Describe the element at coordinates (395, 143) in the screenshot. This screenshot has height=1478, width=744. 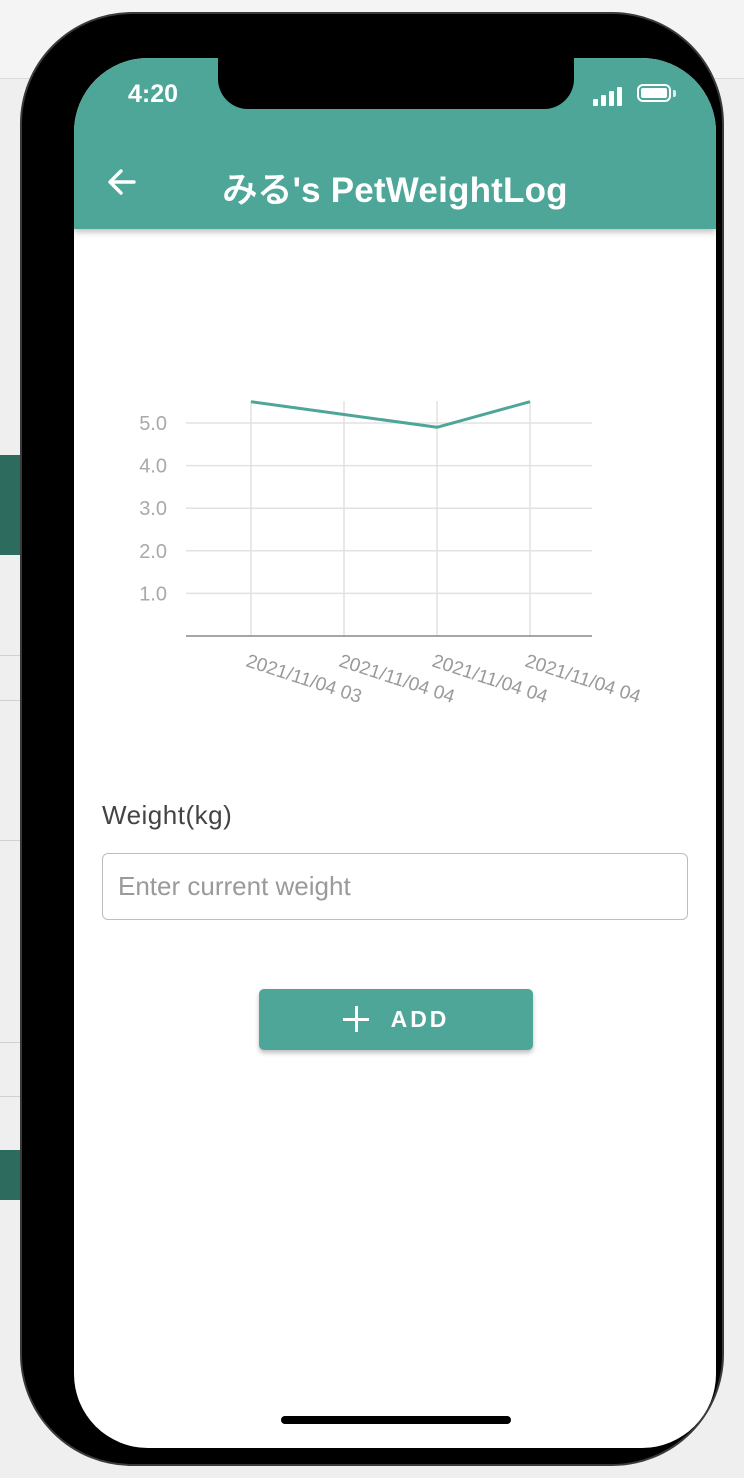
I see `app-bar: 4:20 みる's PetWeightLog` at that location.